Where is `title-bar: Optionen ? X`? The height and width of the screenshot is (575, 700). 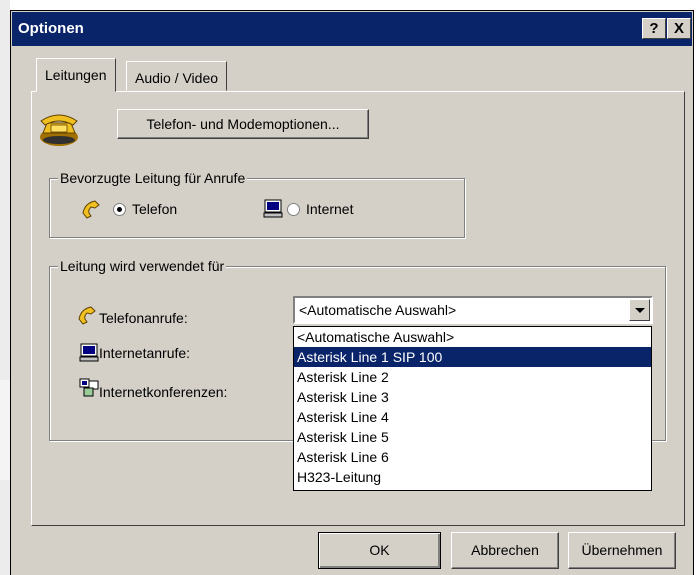
title-bar: Optionen ? X is located at coordinates (352, 29).